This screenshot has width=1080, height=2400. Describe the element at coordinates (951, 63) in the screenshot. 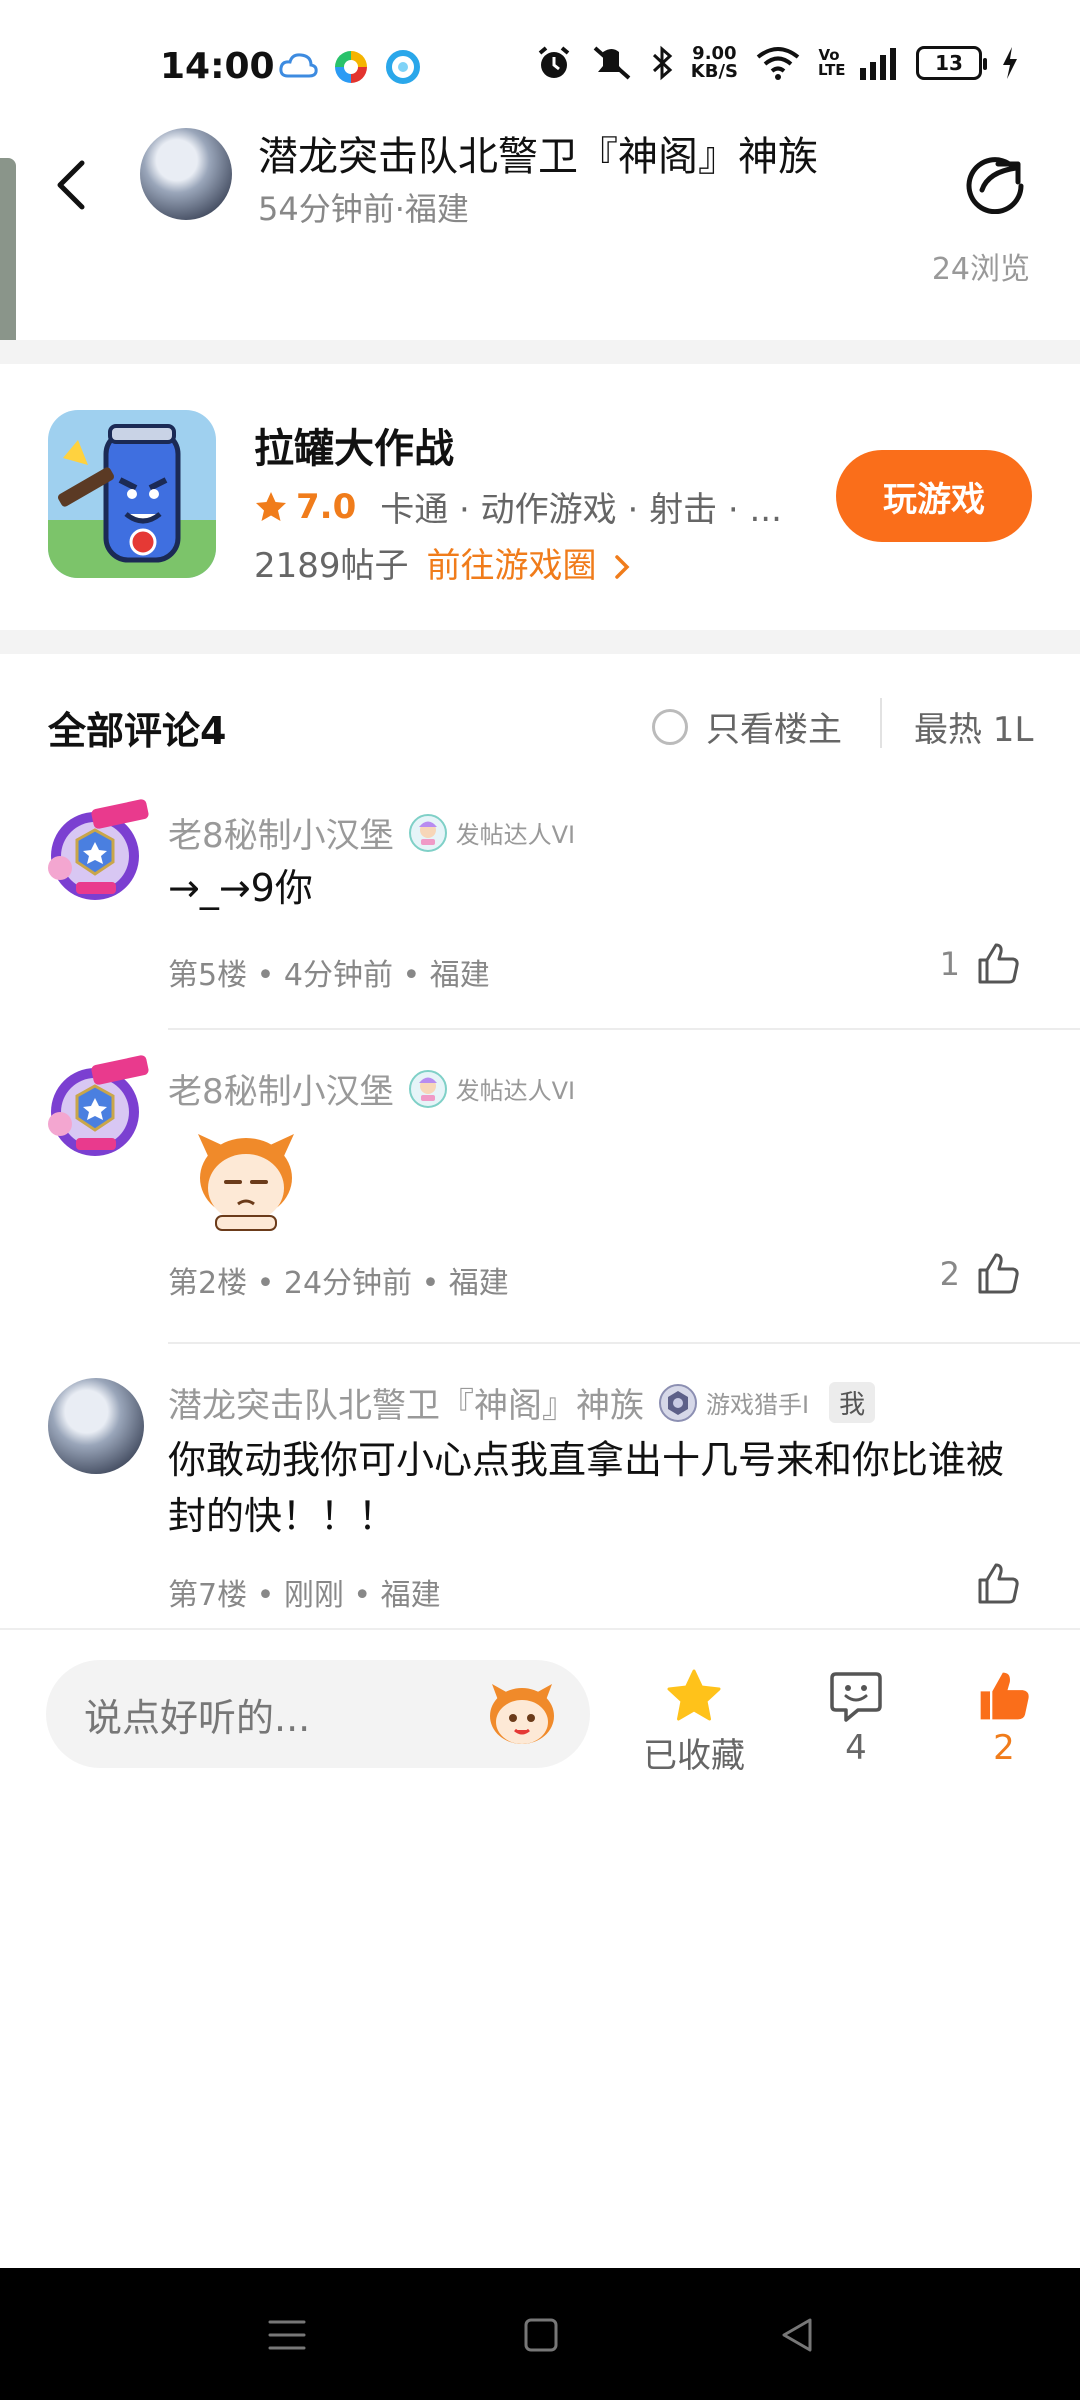

I see `battery-indicator: 13` at that location.